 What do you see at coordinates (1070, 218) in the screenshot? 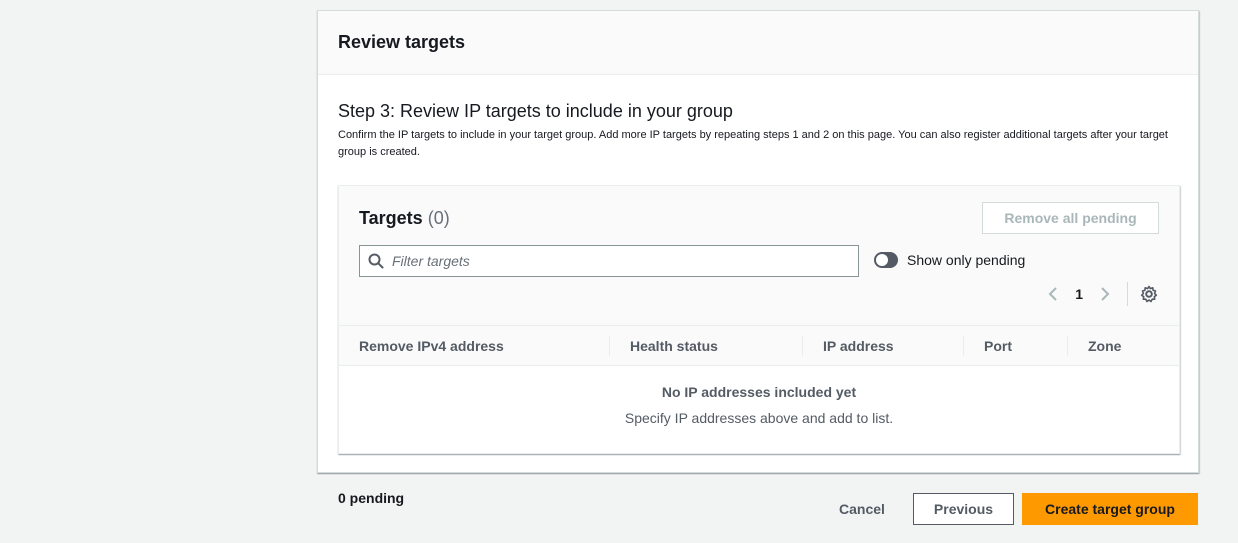
I see `remove-all-pending-button: Remove all pending` at bounding box center [1070, 218].